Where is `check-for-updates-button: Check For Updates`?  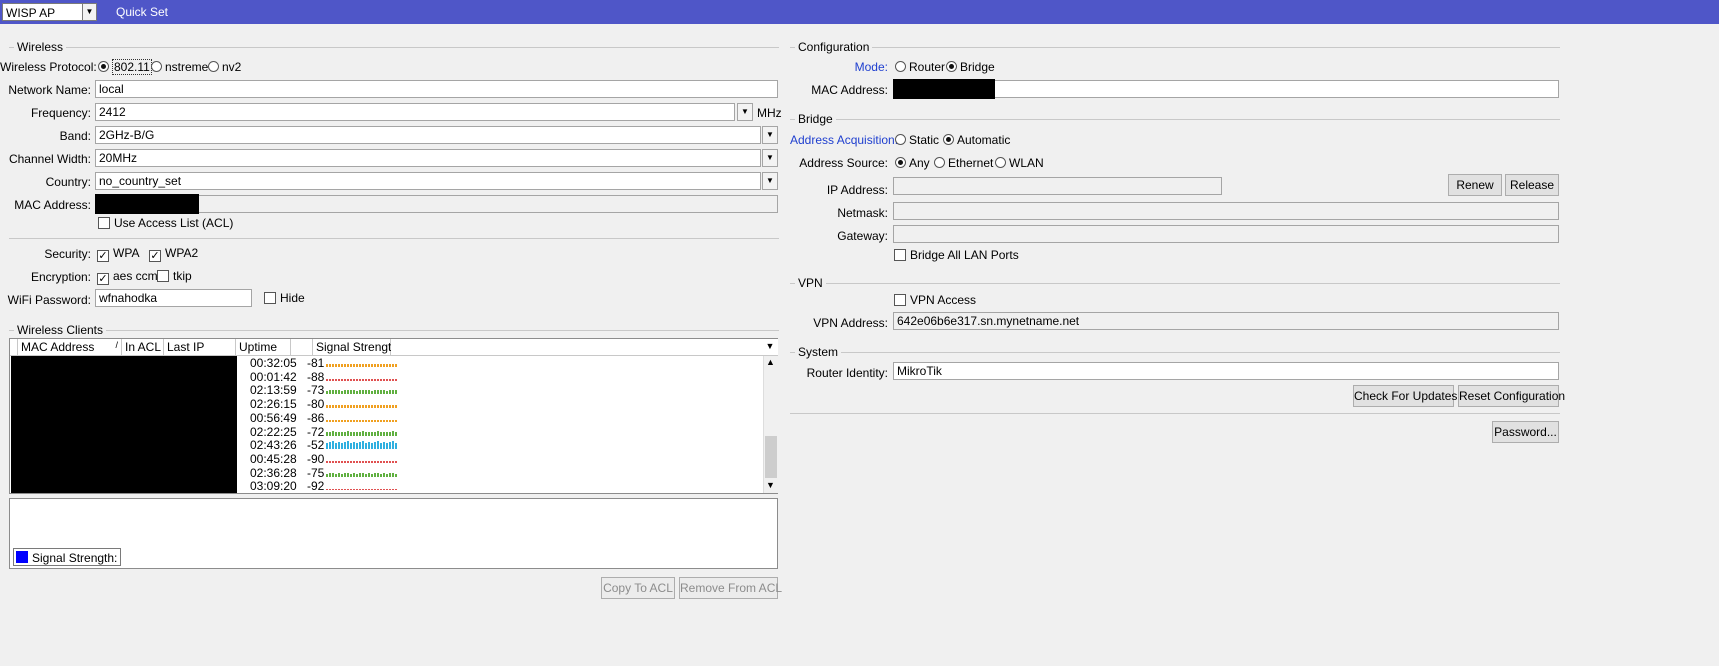 check-for-updates-button: Check For Updates is located at coordinates (1405, 396).